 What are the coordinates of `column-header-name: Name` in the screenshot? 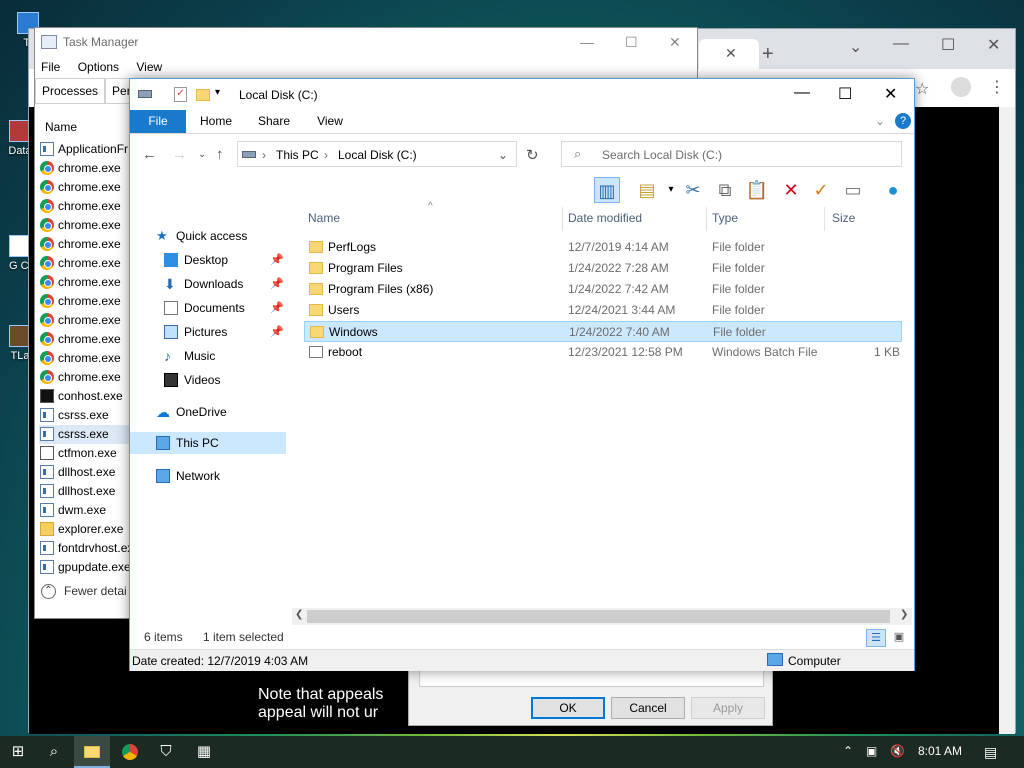 It's located at (61, 127).